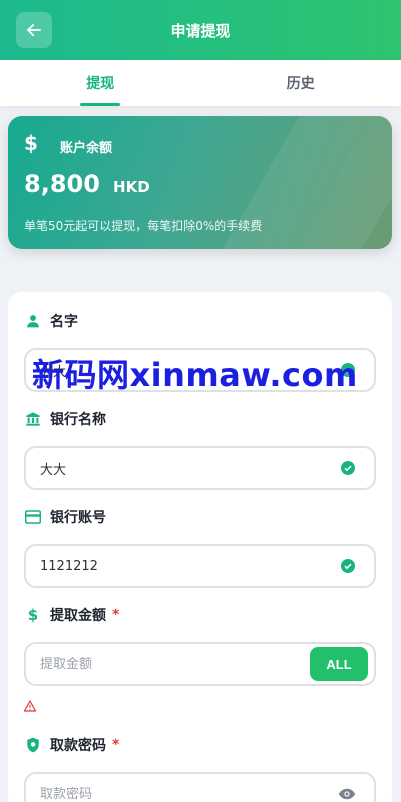  I want to click on balance-value: 8,800, so click(62, 184).